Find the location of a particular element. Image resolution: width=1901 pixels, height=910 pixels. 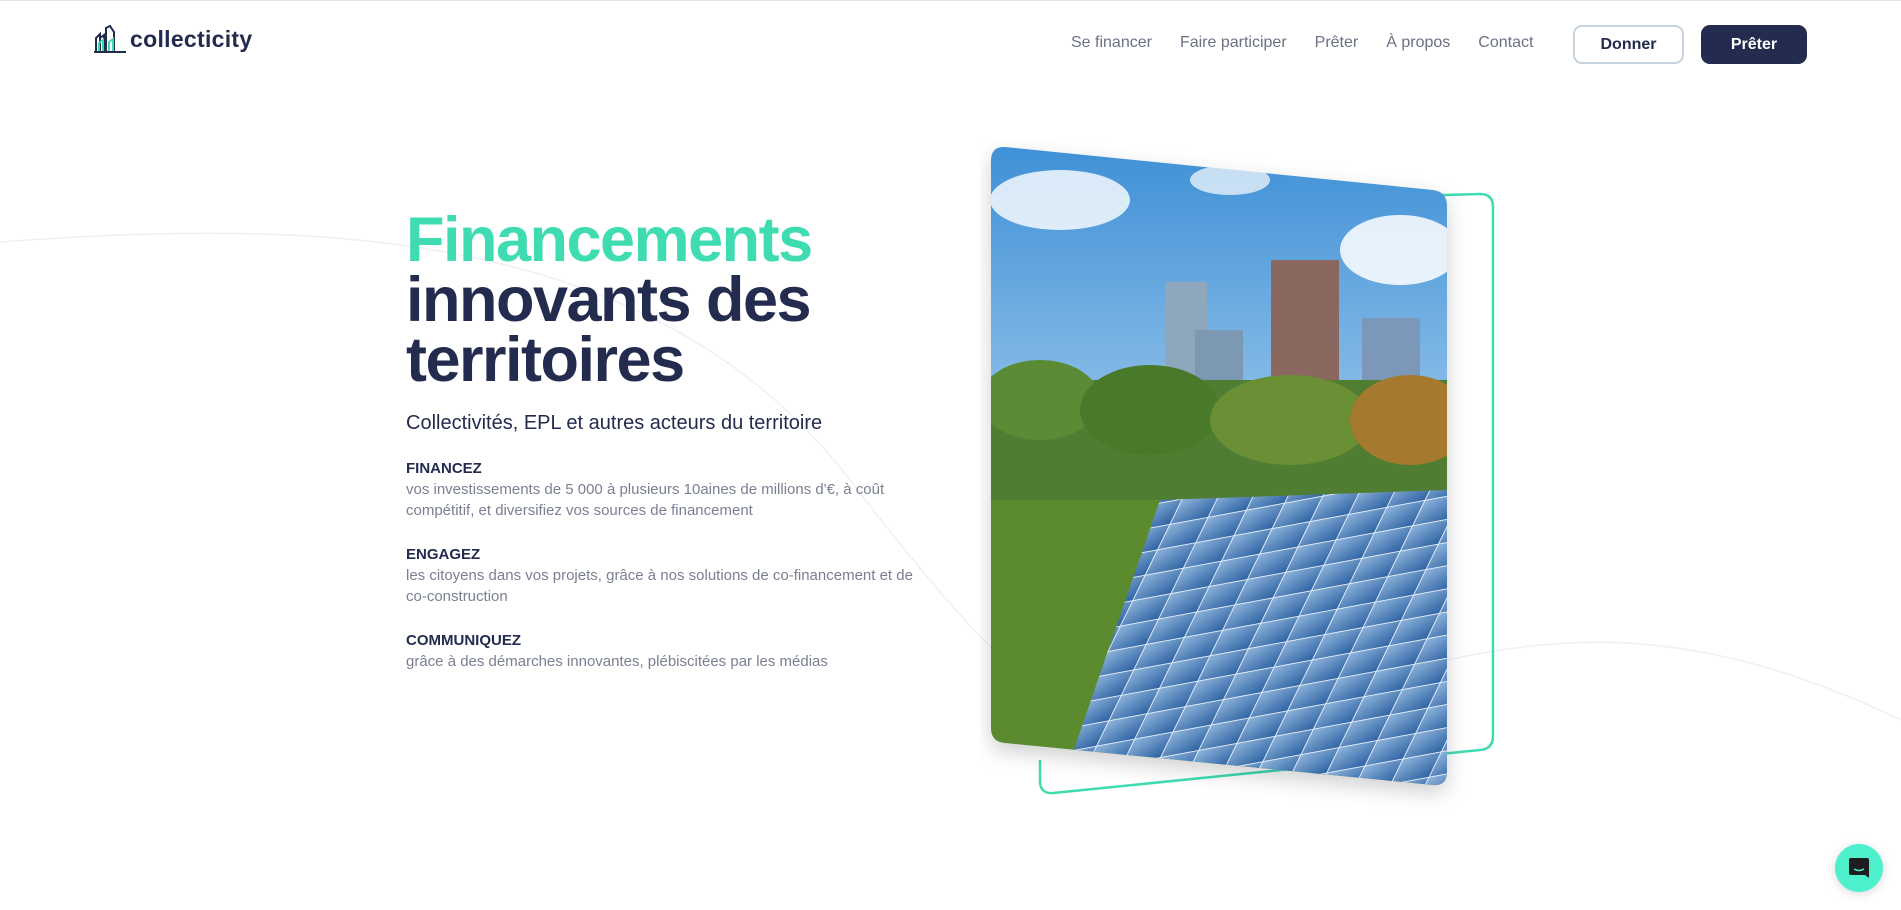

brand-name: collecticity is located at coordinates (191, 38).